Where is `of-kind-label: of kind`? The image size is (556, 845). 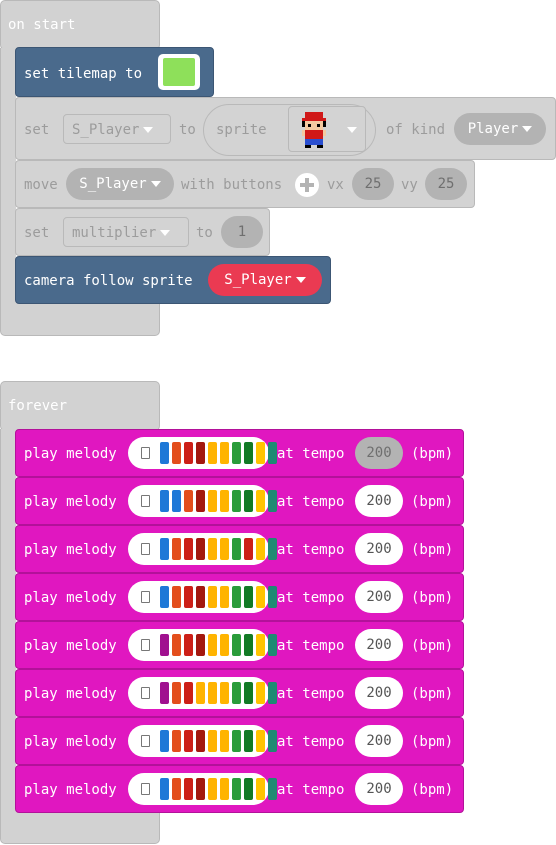 of-kind-label: of kind is located at coordinates (416, 130).